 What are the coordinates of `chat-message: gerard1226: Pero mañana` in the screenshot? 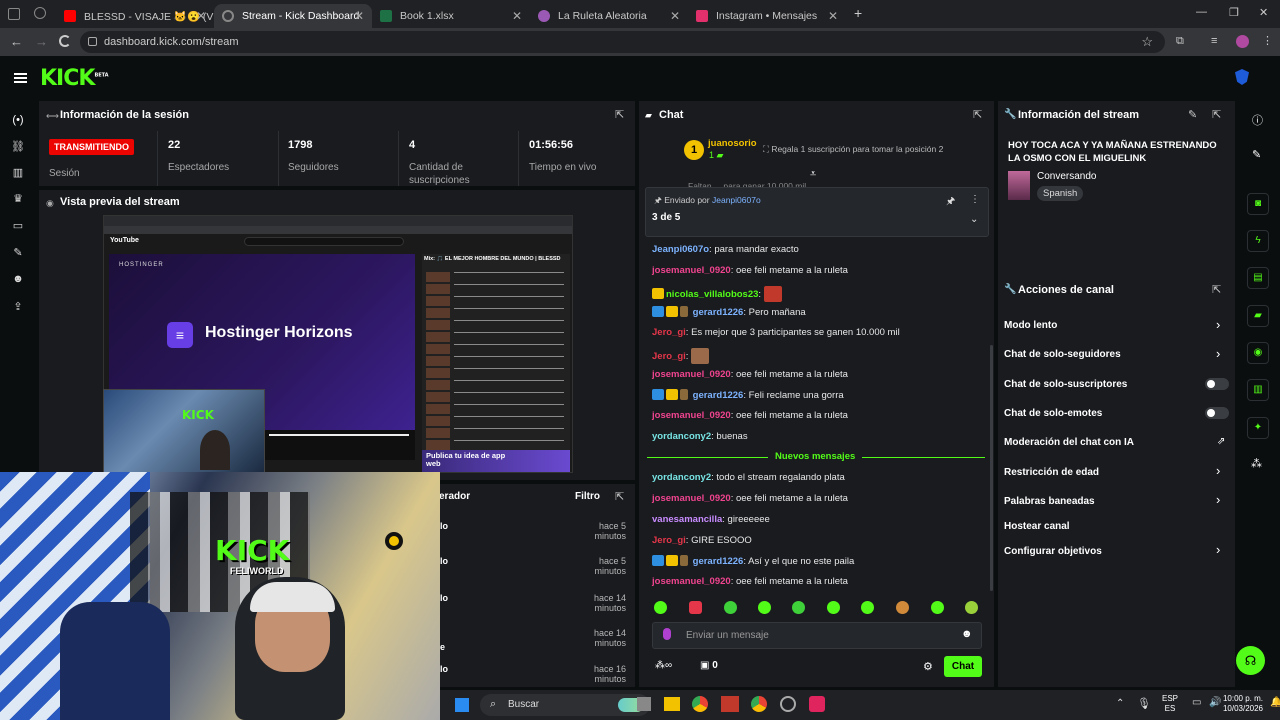 It's located at (729, 312).